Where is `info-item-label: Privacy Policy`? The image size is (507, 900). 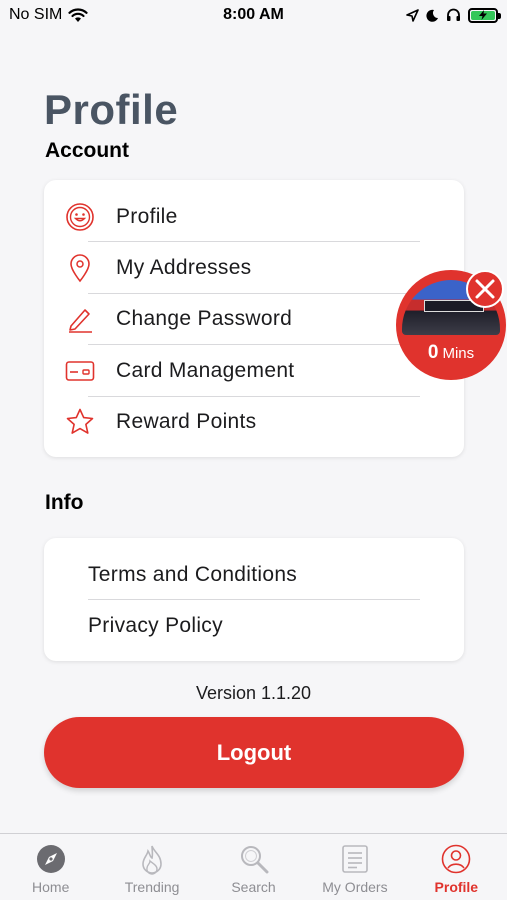
info-item-label: Privacy Policy is located at coordinates (155, 626).